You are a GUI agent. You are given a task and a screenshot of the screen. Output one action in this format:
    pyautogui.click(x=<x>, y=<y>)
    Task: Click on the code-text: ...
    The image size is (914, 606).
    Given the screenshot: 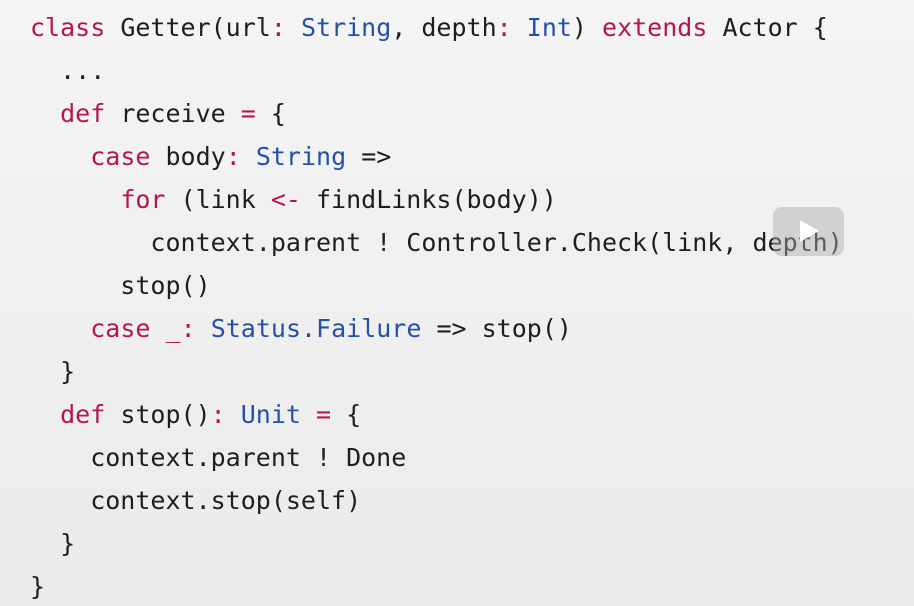 What is the action you would take?
    pyautogui.click(x=68, y=70)
    